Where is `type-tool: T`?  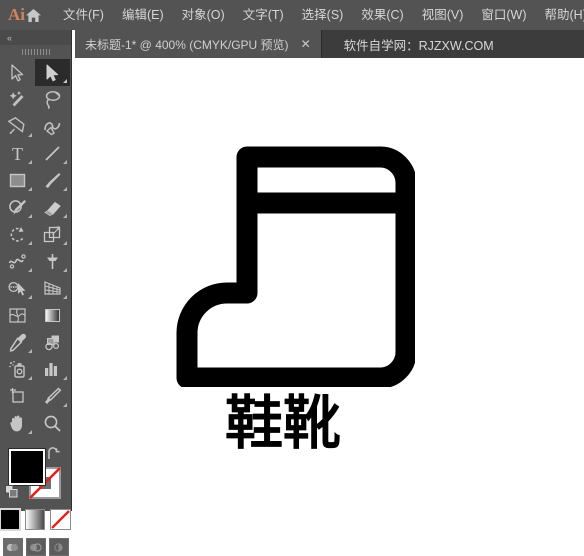
type-tool: T is located at coordinates (17, 153).